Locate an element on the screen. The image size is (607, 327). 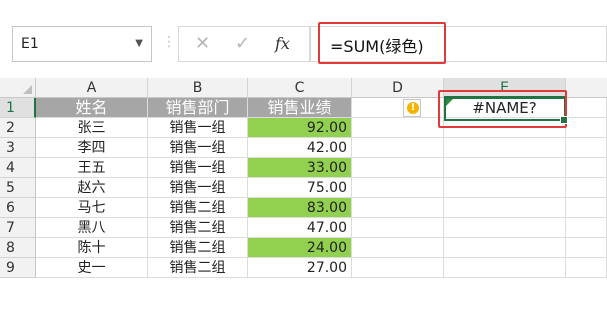
column-header-a: A is located at coordinates (92, 88).